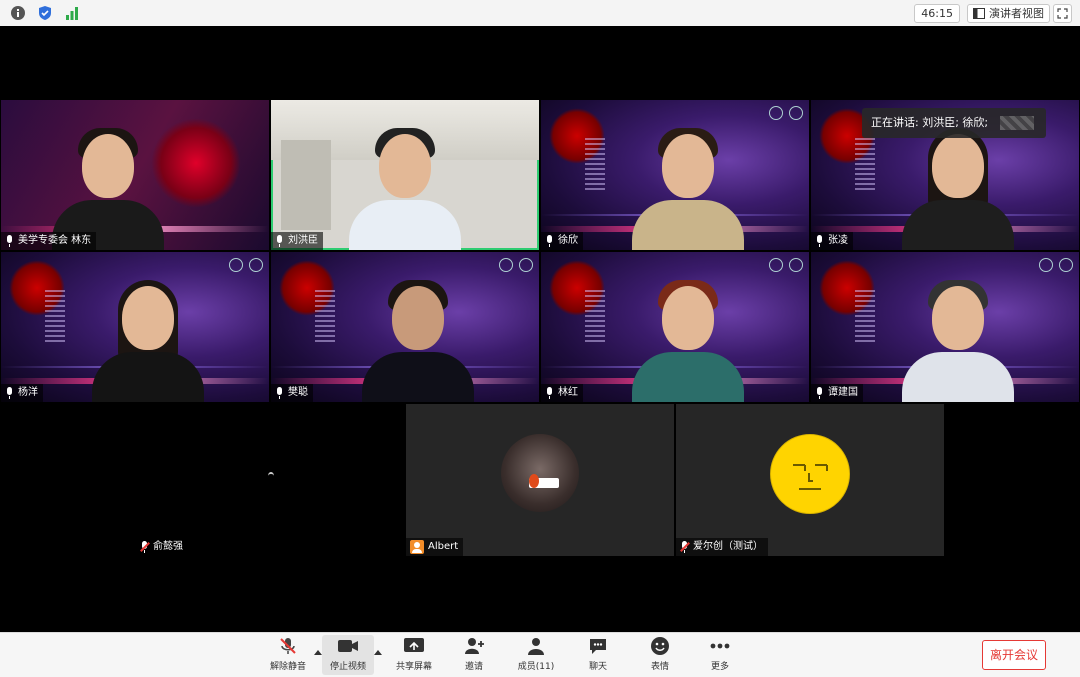 Image resolution: width=1080 pixels, height=677 pixels. I want to click on fullscreen-icon, so click(1062, 13).